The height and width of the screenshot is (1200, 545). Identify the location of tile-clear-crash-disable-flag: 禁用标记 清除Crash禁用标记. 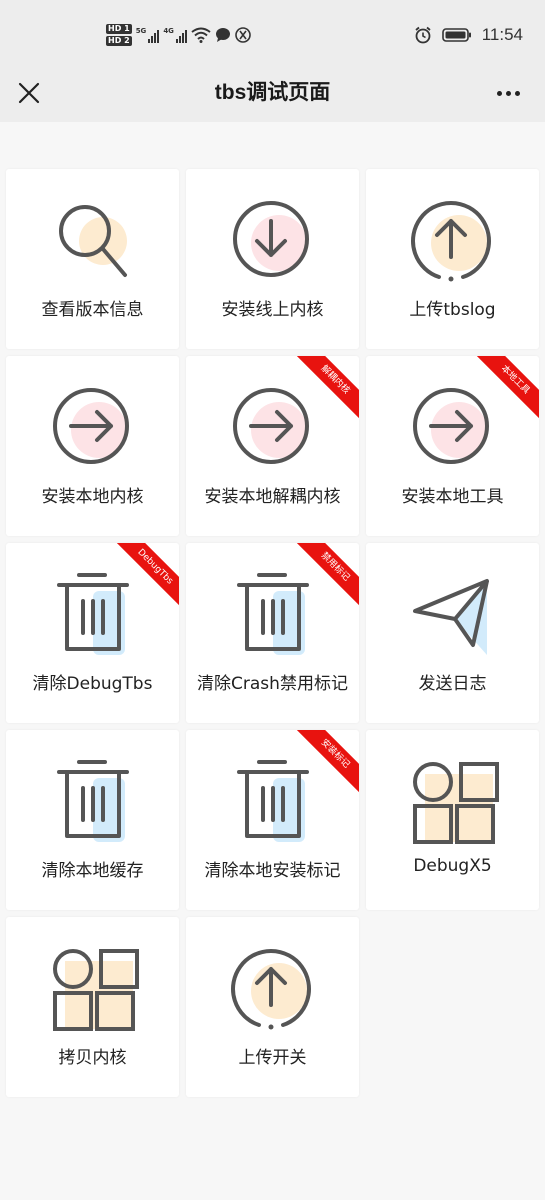
(272, 633).